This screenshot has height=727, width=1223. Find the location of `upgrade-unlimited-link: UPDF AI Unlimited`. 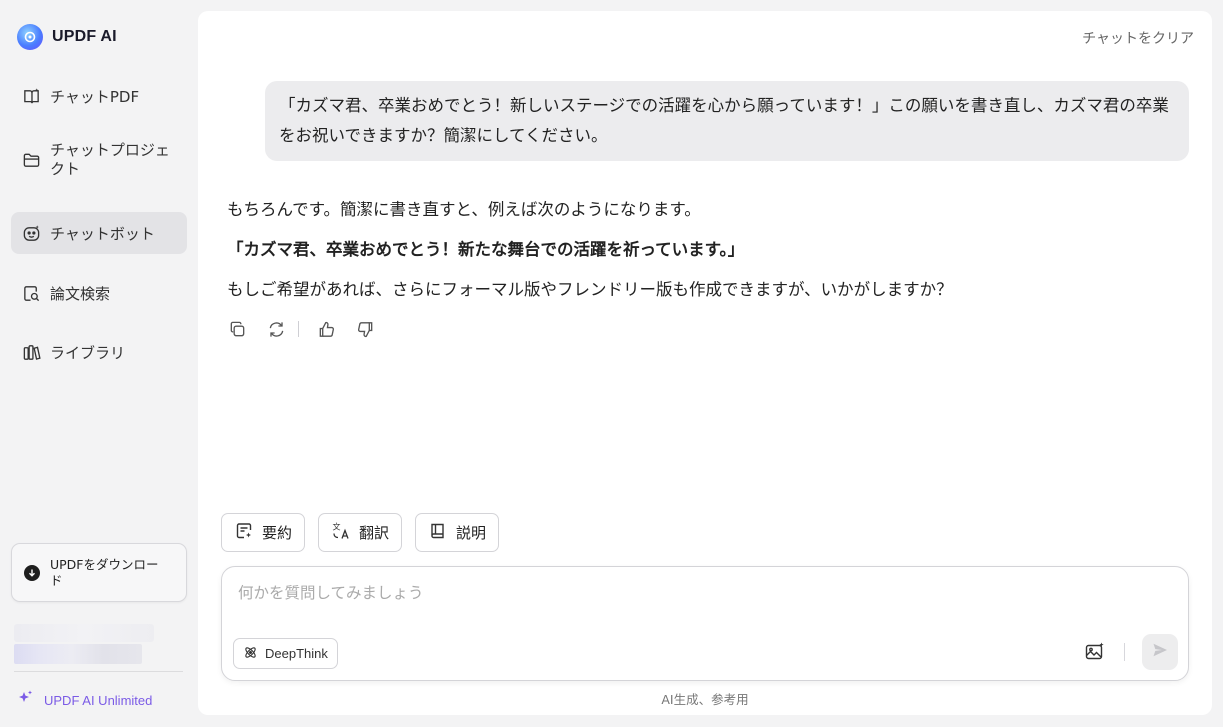

upgrade-unlimited-link: UPDF AI Unlimited is located at coordinates (84, 700).